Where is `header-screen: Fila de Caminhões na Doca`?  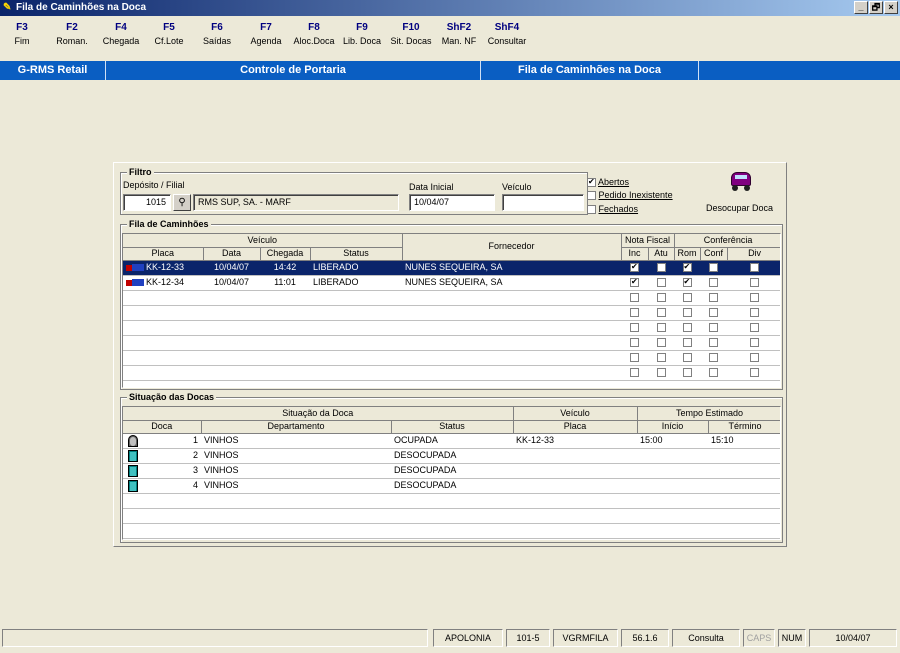 header-screen: Fila de Caminhões na Doca is located at coordinates (590, 70).